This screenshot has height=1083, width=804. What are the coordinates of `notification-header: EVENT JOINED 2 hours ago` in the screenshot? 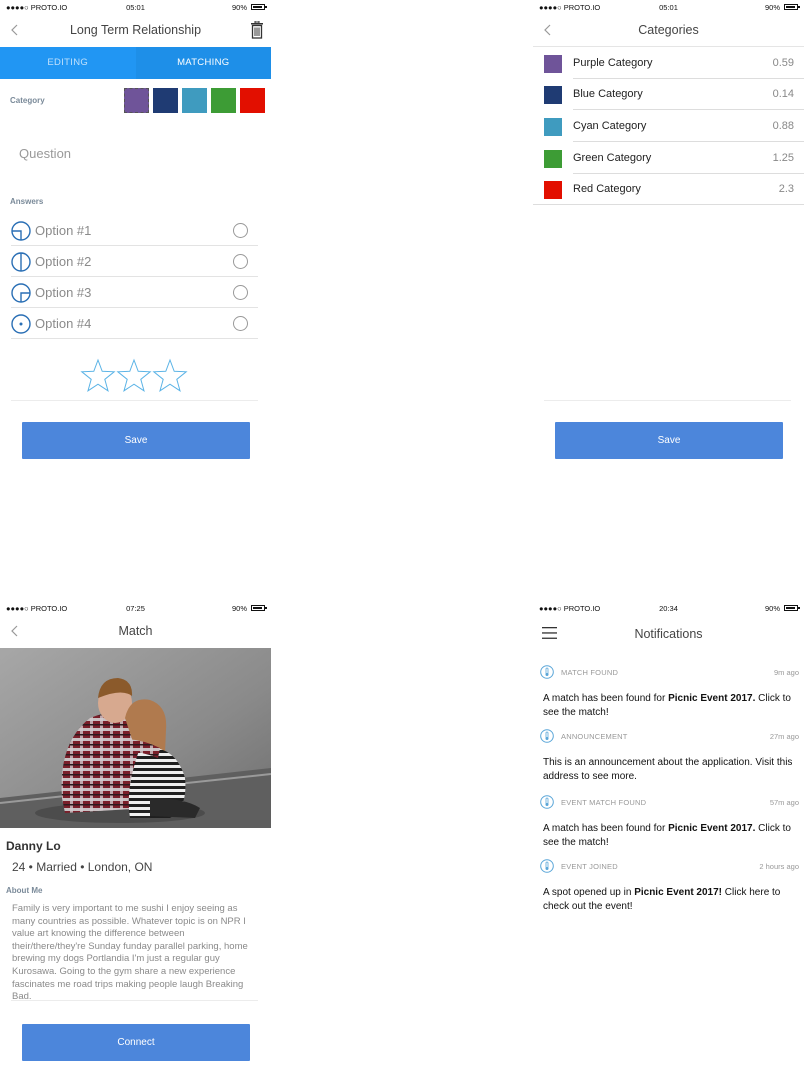 It's located at (669, 867).